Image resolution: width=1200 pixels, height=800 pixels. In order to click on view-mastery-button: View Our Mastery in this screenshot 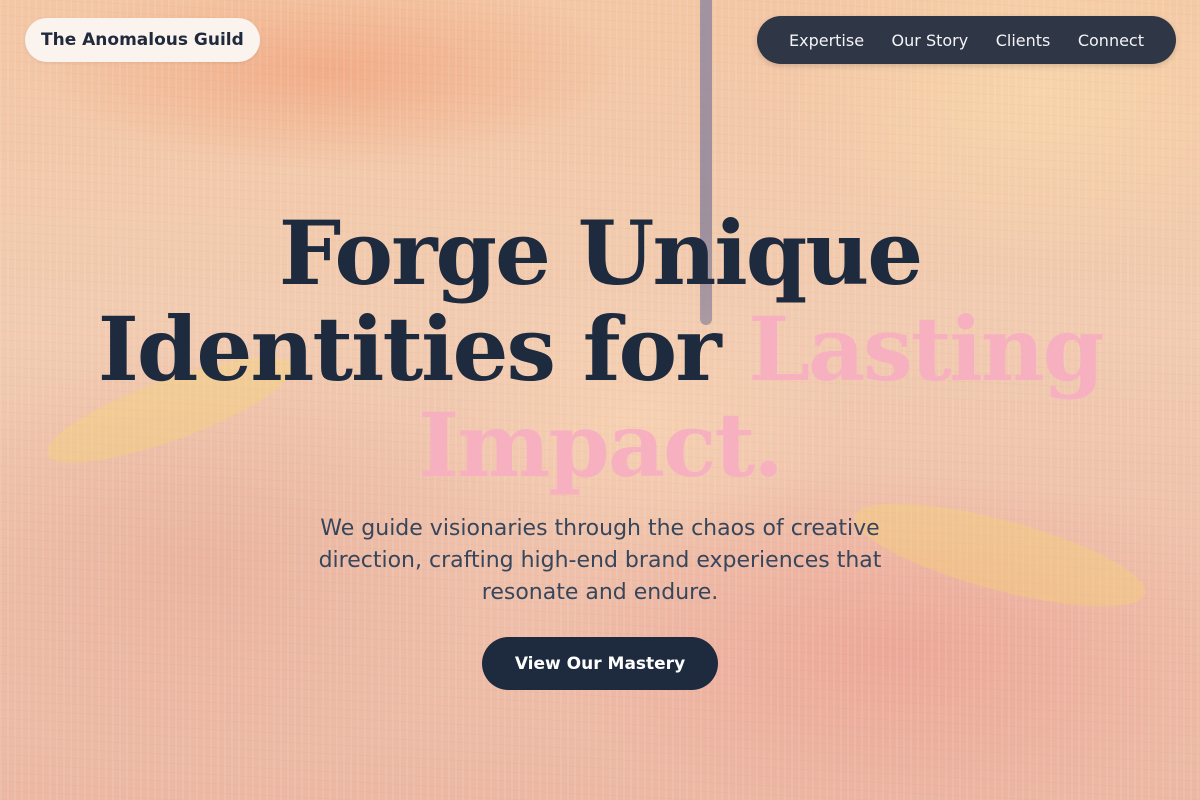, I will do `click(600, 663)`.